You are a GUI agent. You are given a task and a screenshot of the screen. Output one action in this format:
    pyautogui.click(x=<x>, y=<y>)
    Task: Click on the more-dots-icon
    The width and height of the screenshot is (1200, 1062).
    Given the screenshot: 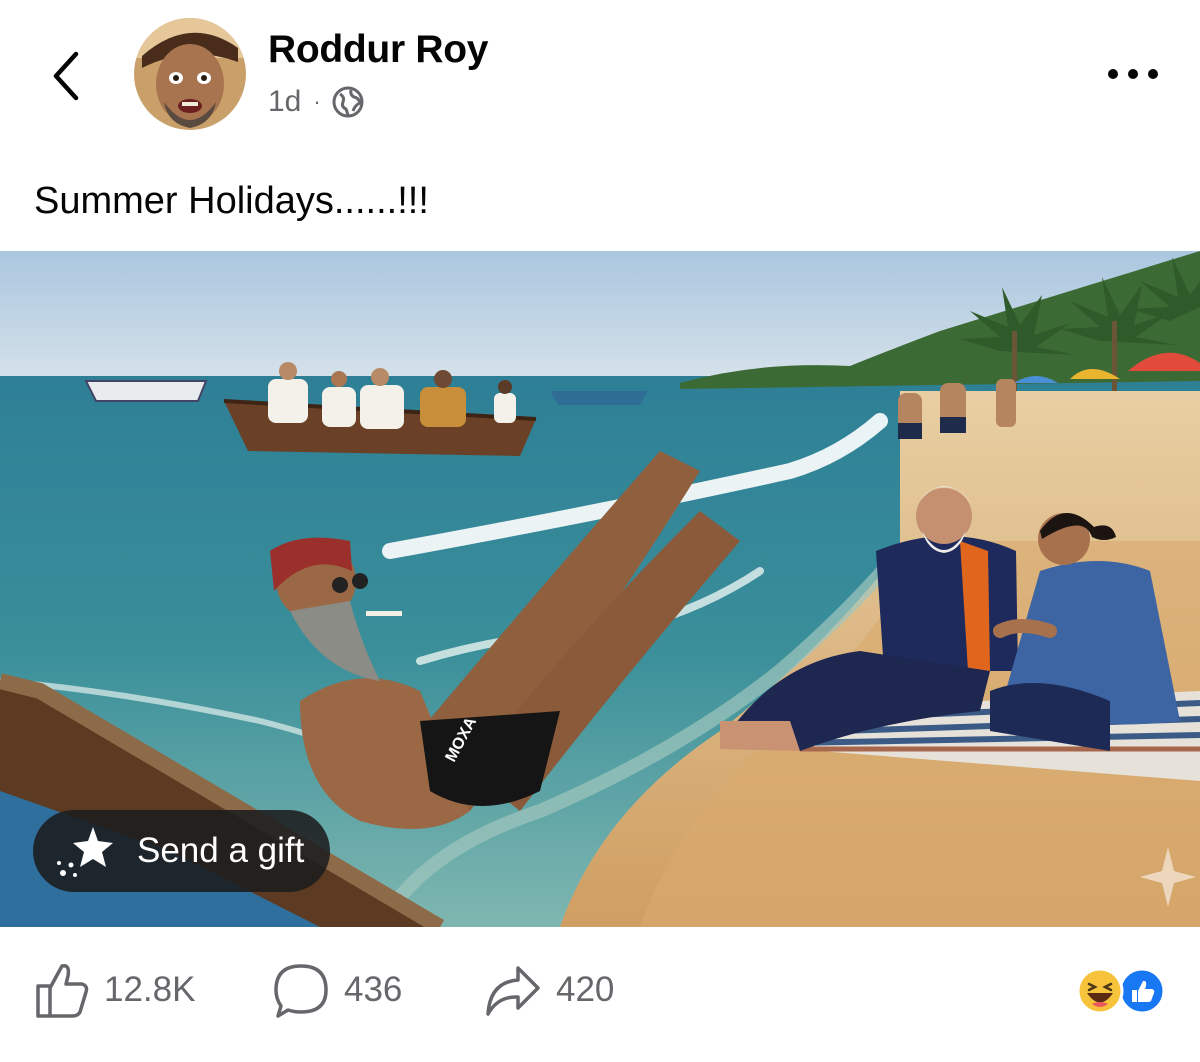 What is the action you would take?
    pyautogui.click(x=1133, y=74)
    